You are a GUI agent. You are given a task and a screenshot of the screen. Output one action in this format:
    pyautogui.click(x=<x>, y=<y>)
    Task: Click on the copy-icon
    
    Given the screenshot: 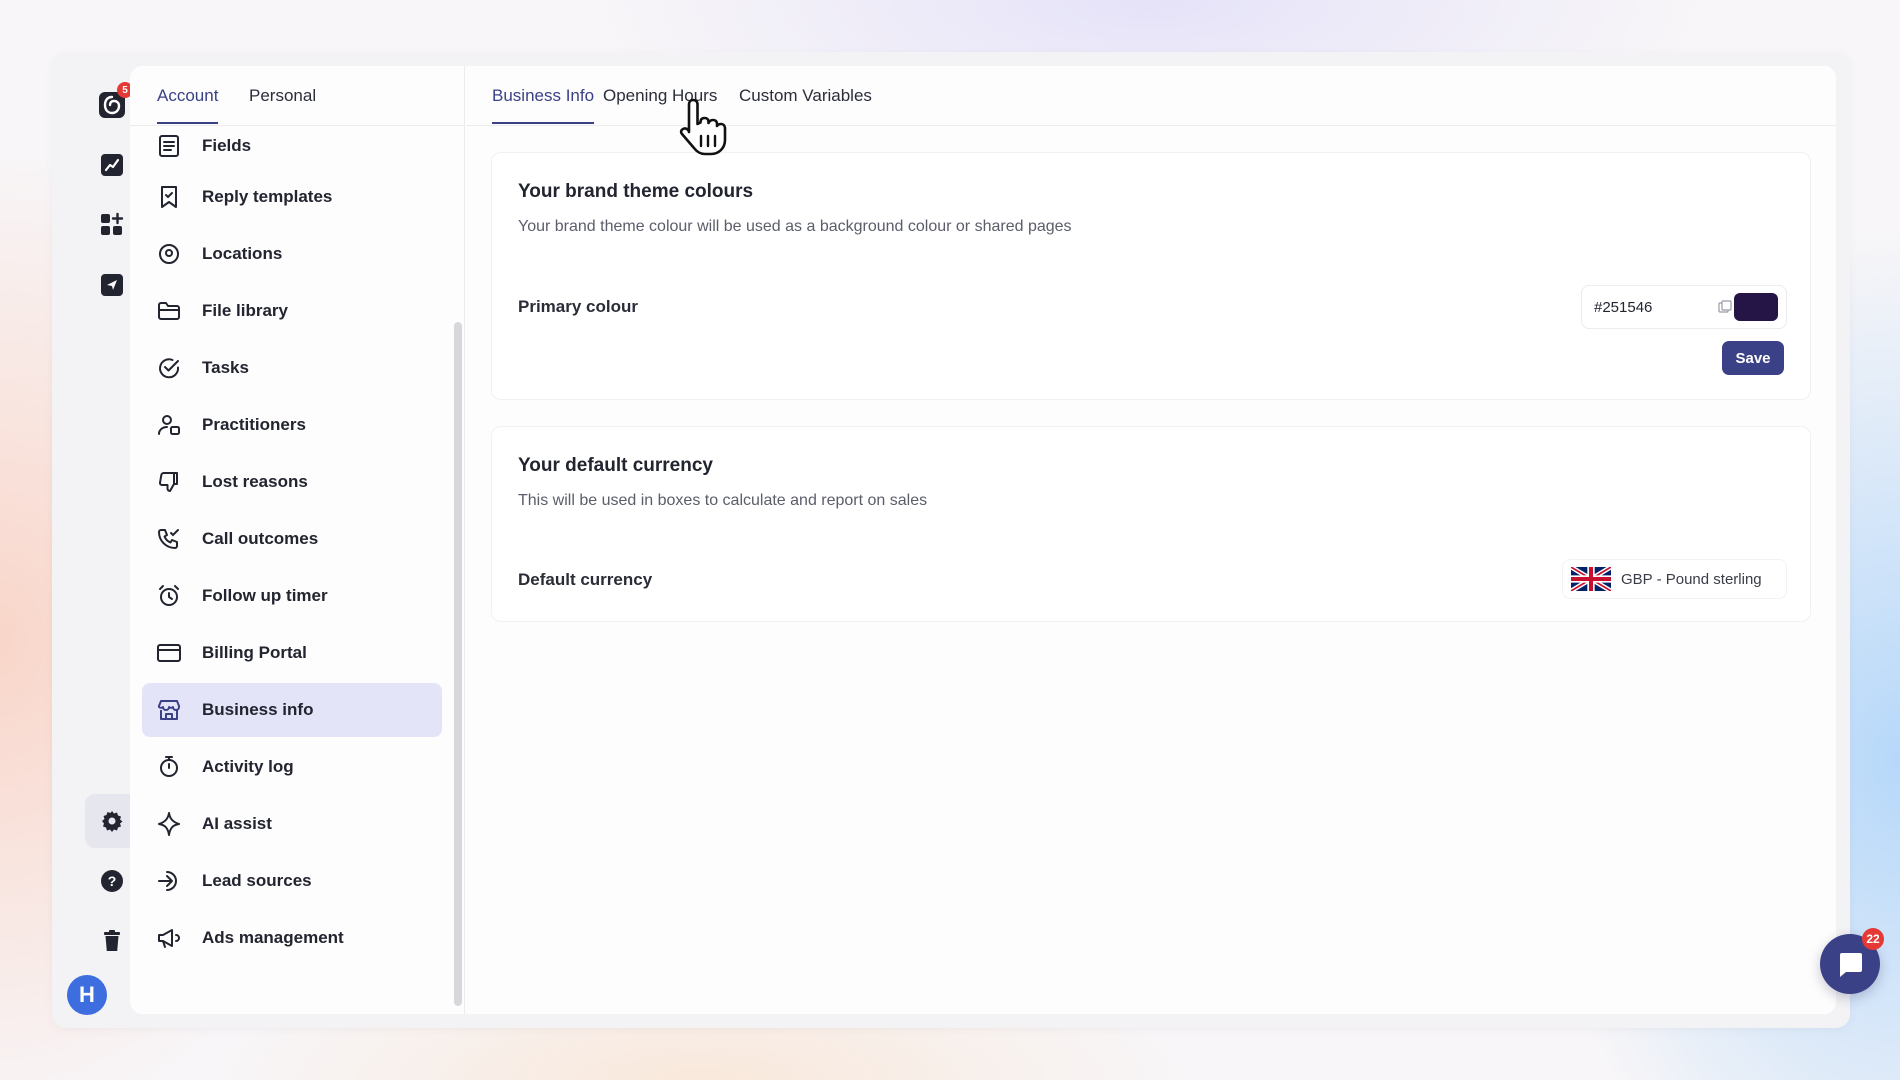 What is the action you would take?
    pyautogui.click(x=1725, y=307)
    